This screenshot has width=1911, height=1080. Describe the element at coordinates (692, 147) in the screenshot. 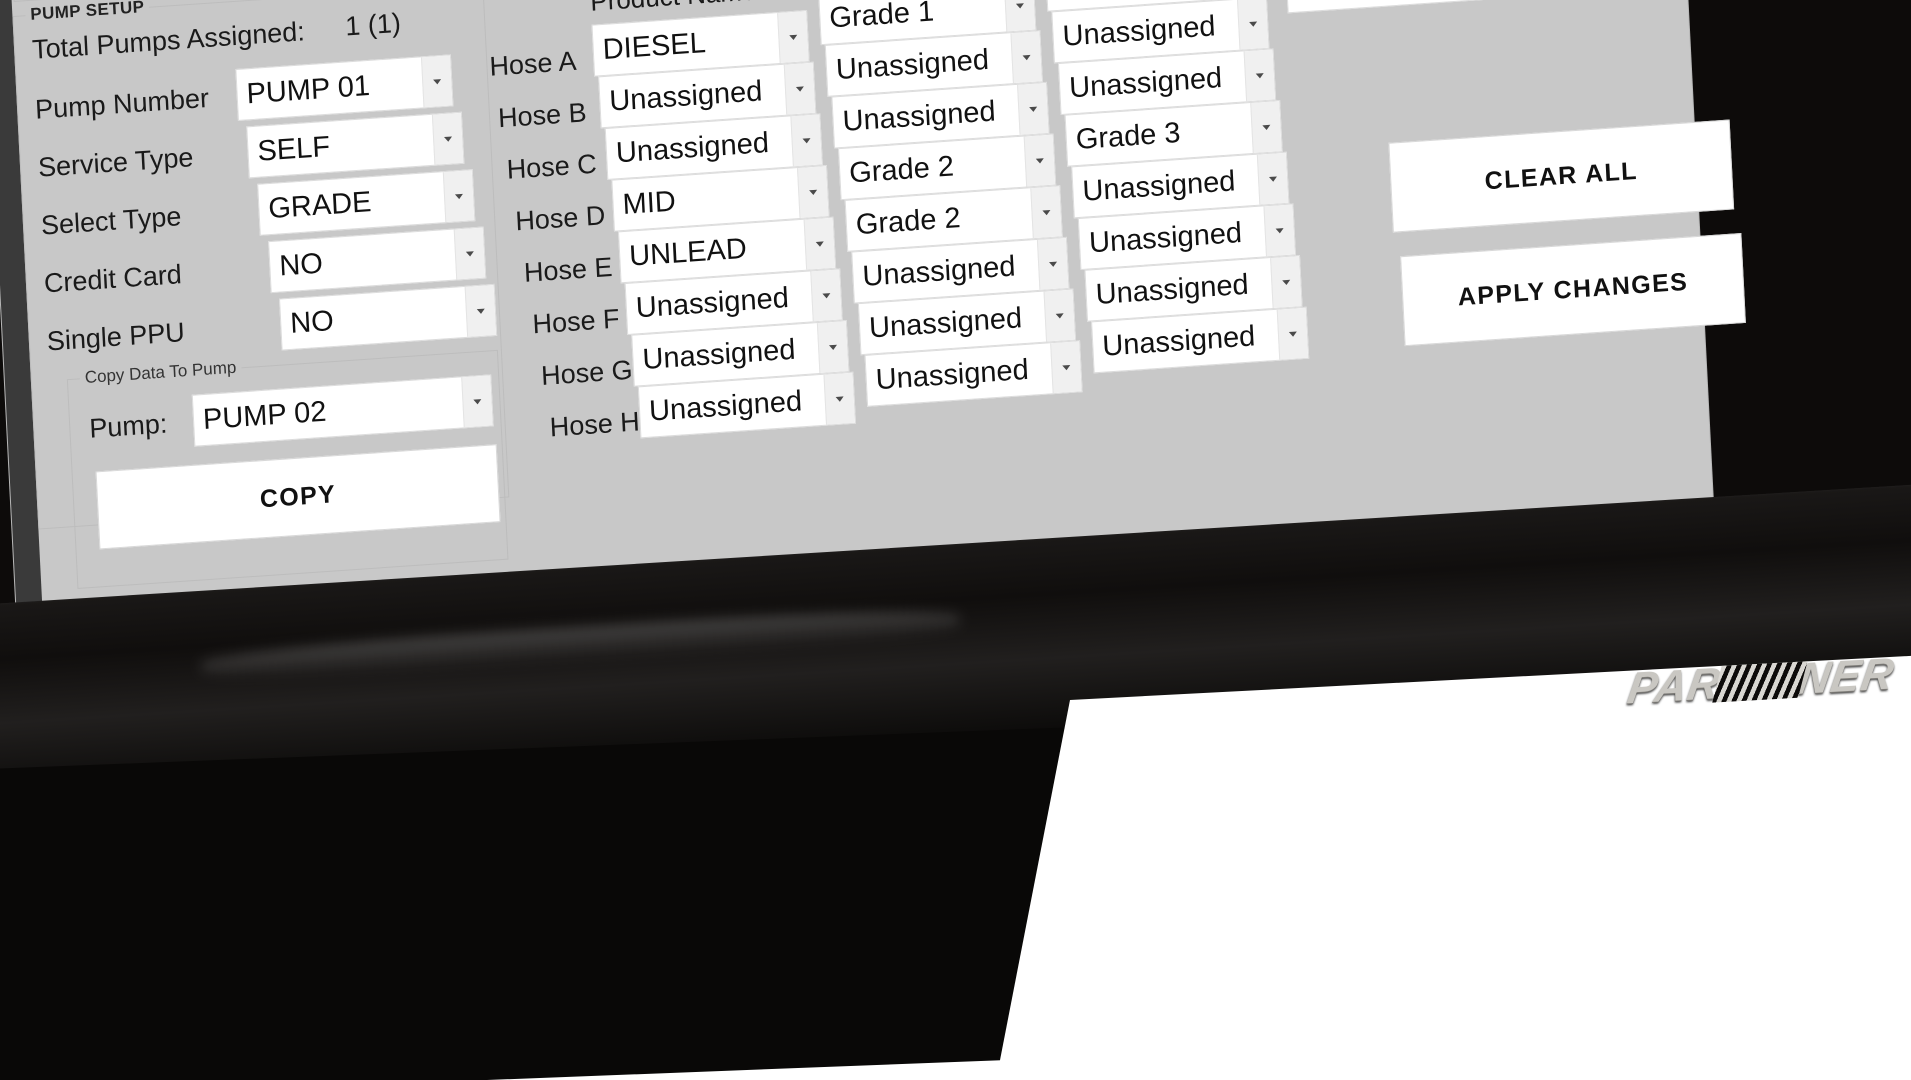

I see `product-name-value-c: Unassigned` at that location.